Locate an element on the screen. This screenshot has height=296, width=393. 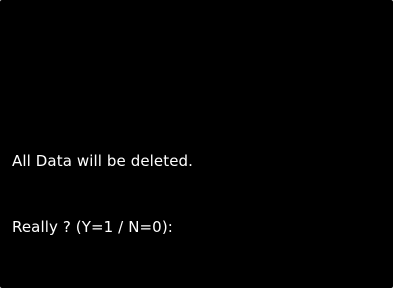
confirm-prompt-line: Really ? (Y=1 / N=0): is located at coordinates (198, 227).